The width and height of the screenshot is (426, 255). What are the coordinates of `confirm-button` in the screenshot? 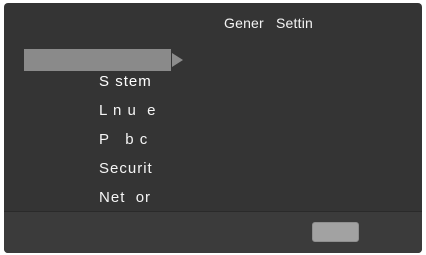 It's located at (335, 232).